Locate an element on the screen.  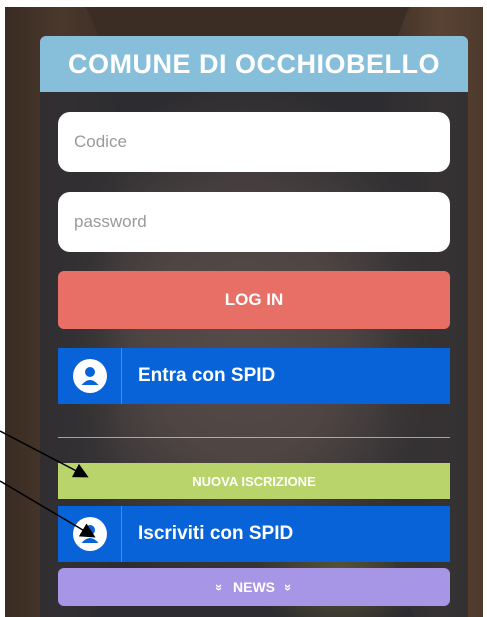
news-button: » NEWS » is located at coordinates (254, 587).